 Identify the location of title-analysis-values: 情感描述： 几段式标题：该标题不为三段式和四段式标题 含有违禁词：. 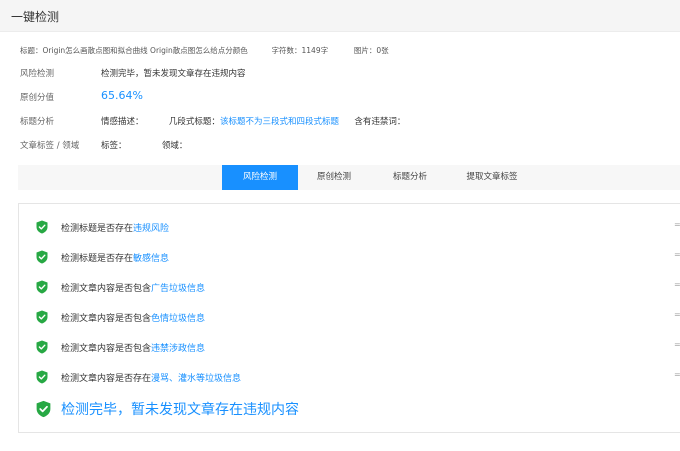
(253, 121).